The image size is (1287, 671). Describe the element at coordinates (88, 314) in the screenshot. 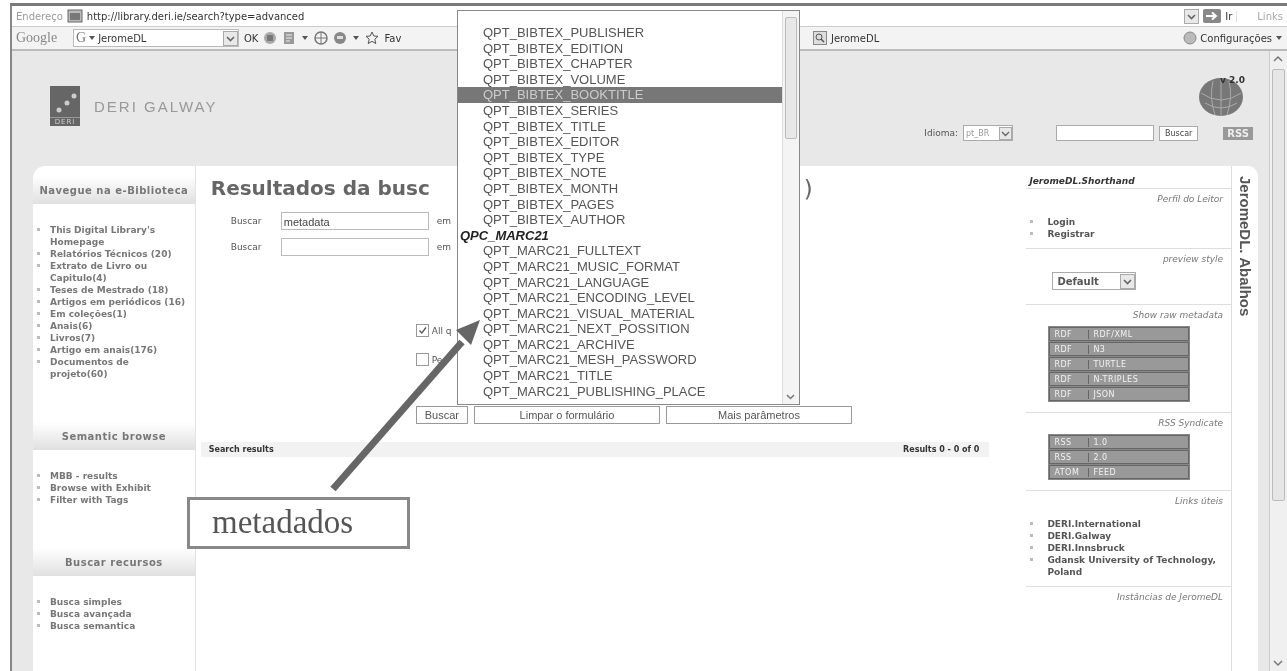

I see `nav-link: Em coleções(1)` at that location.